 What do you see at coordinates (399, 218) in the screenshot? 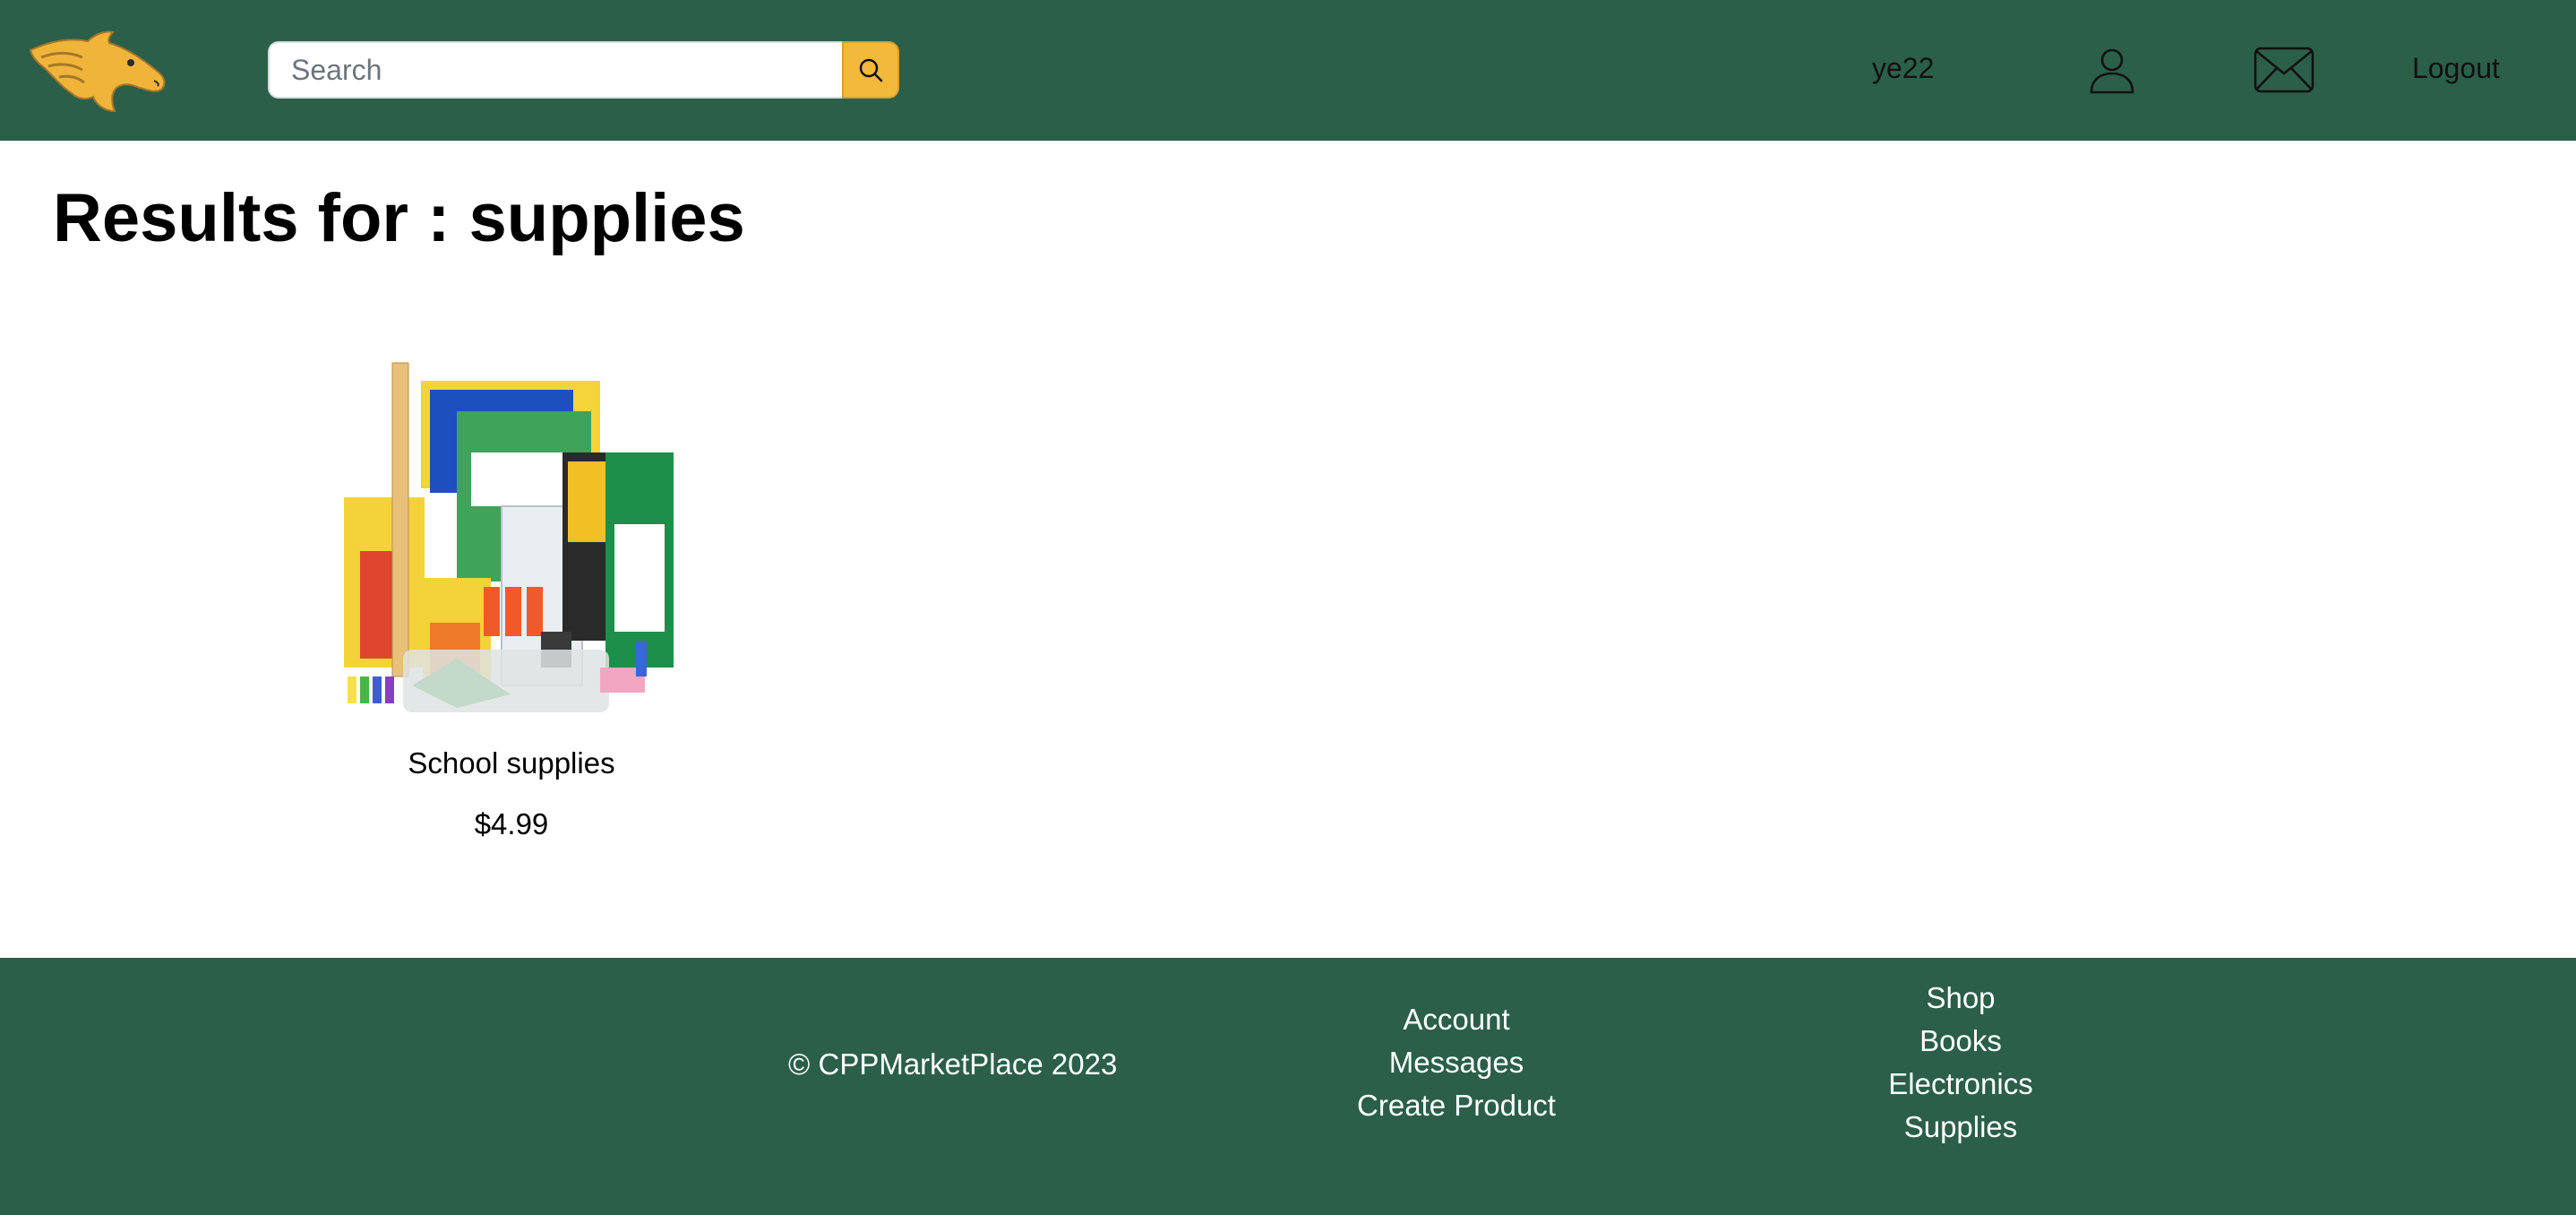
I see `page-title: Results for : supplies` at bounding box center [399, 218].